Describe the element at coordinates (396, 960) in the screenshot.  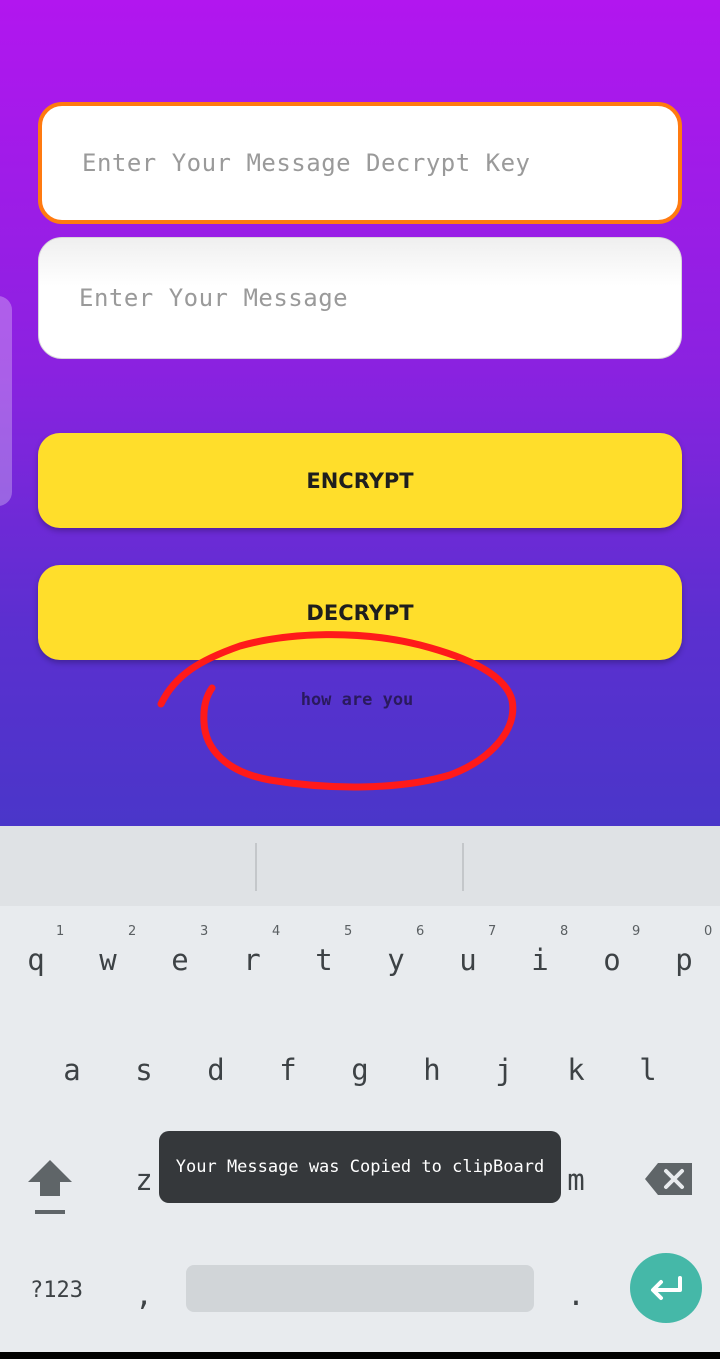
I see `key-y: y` at that location.